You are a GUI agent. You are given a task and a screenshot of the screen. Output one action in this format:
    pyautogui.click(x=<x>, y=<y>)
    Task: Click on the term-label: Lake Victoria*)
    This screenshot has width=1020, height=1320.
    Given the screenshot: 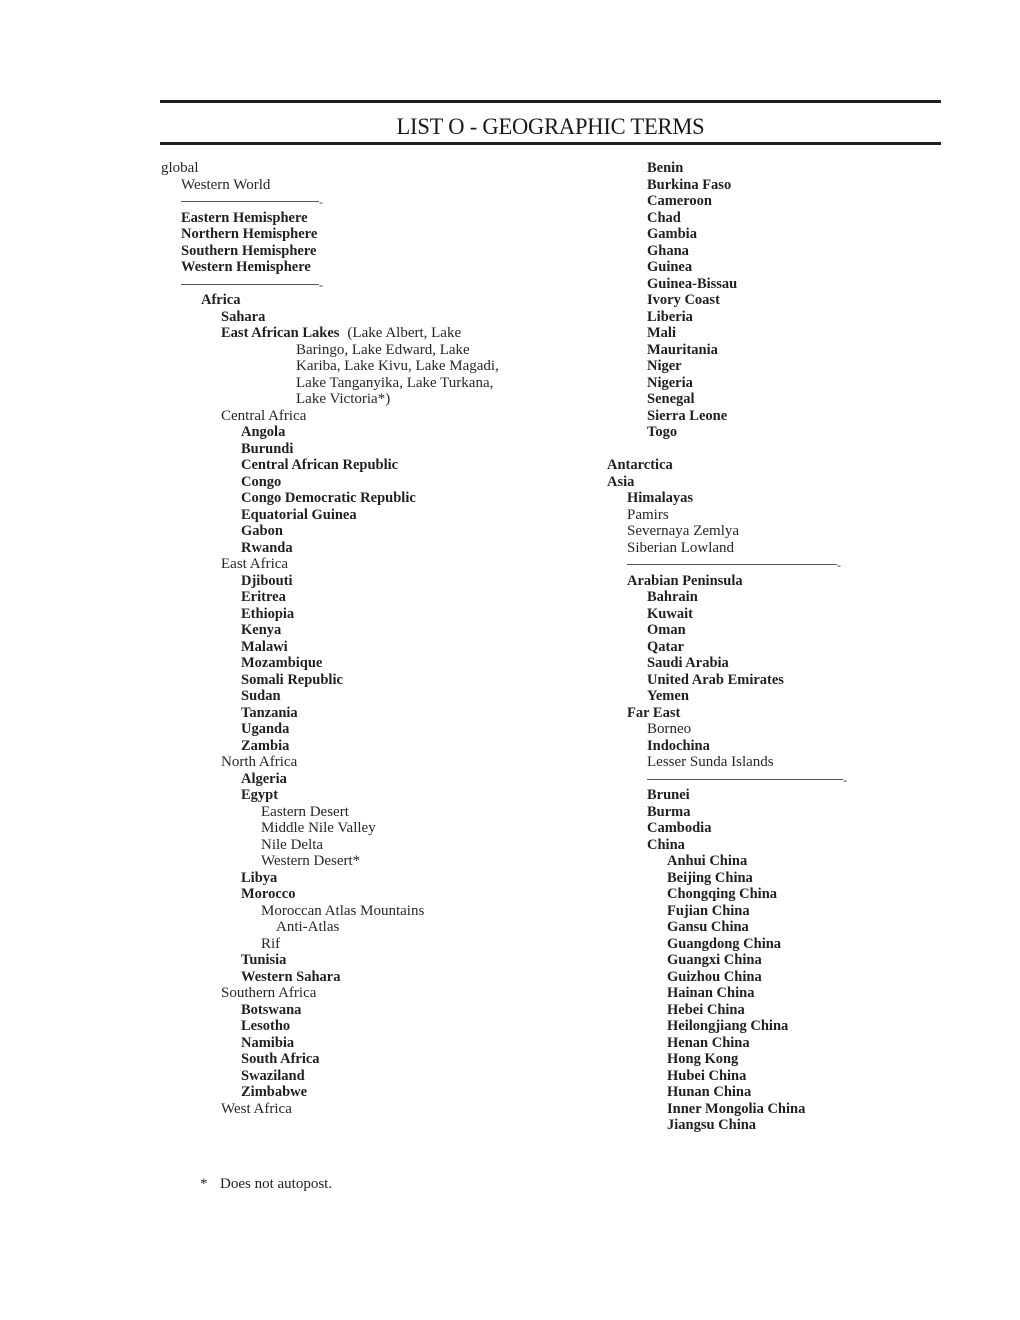 What is the action you would take?
    pyautogui.click(x=343, y=399)
    